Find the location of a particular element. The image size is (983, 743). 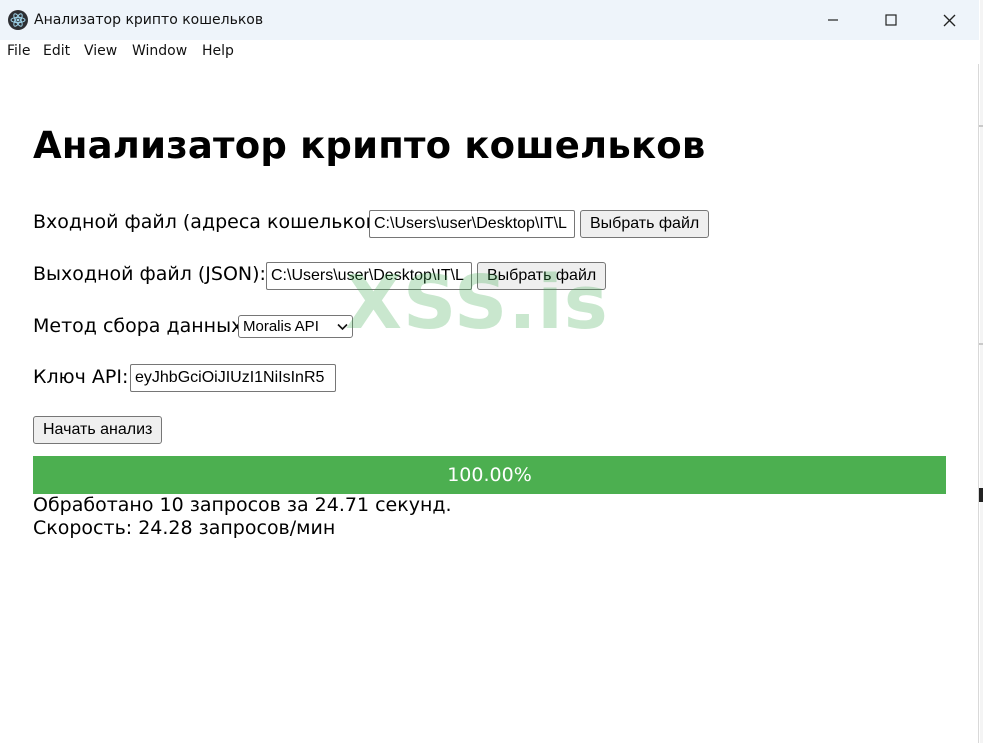

close-icon is located at coordinates (949, 20).